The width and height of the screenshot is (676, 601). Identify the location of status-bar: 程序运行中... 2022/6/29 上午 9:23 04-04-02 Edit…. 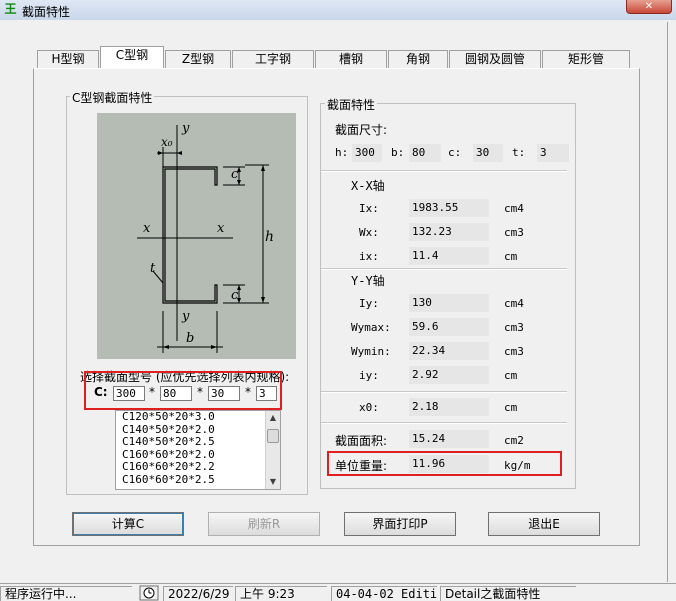
(338, 592).